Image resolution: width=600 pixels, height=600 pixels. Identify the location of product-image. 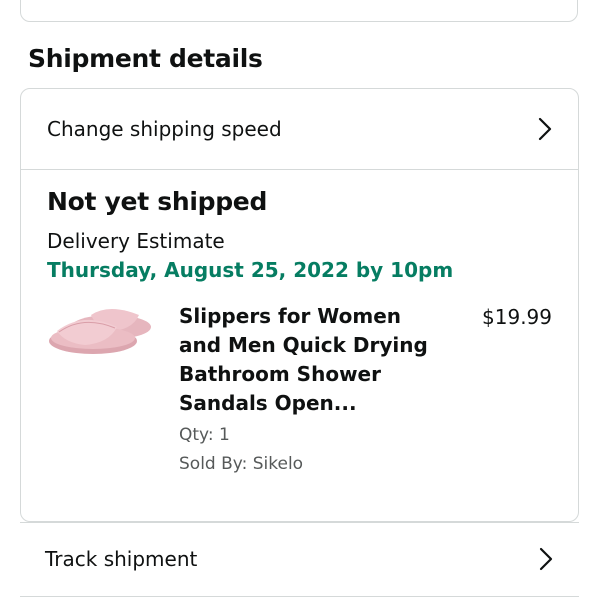
(99, 330).